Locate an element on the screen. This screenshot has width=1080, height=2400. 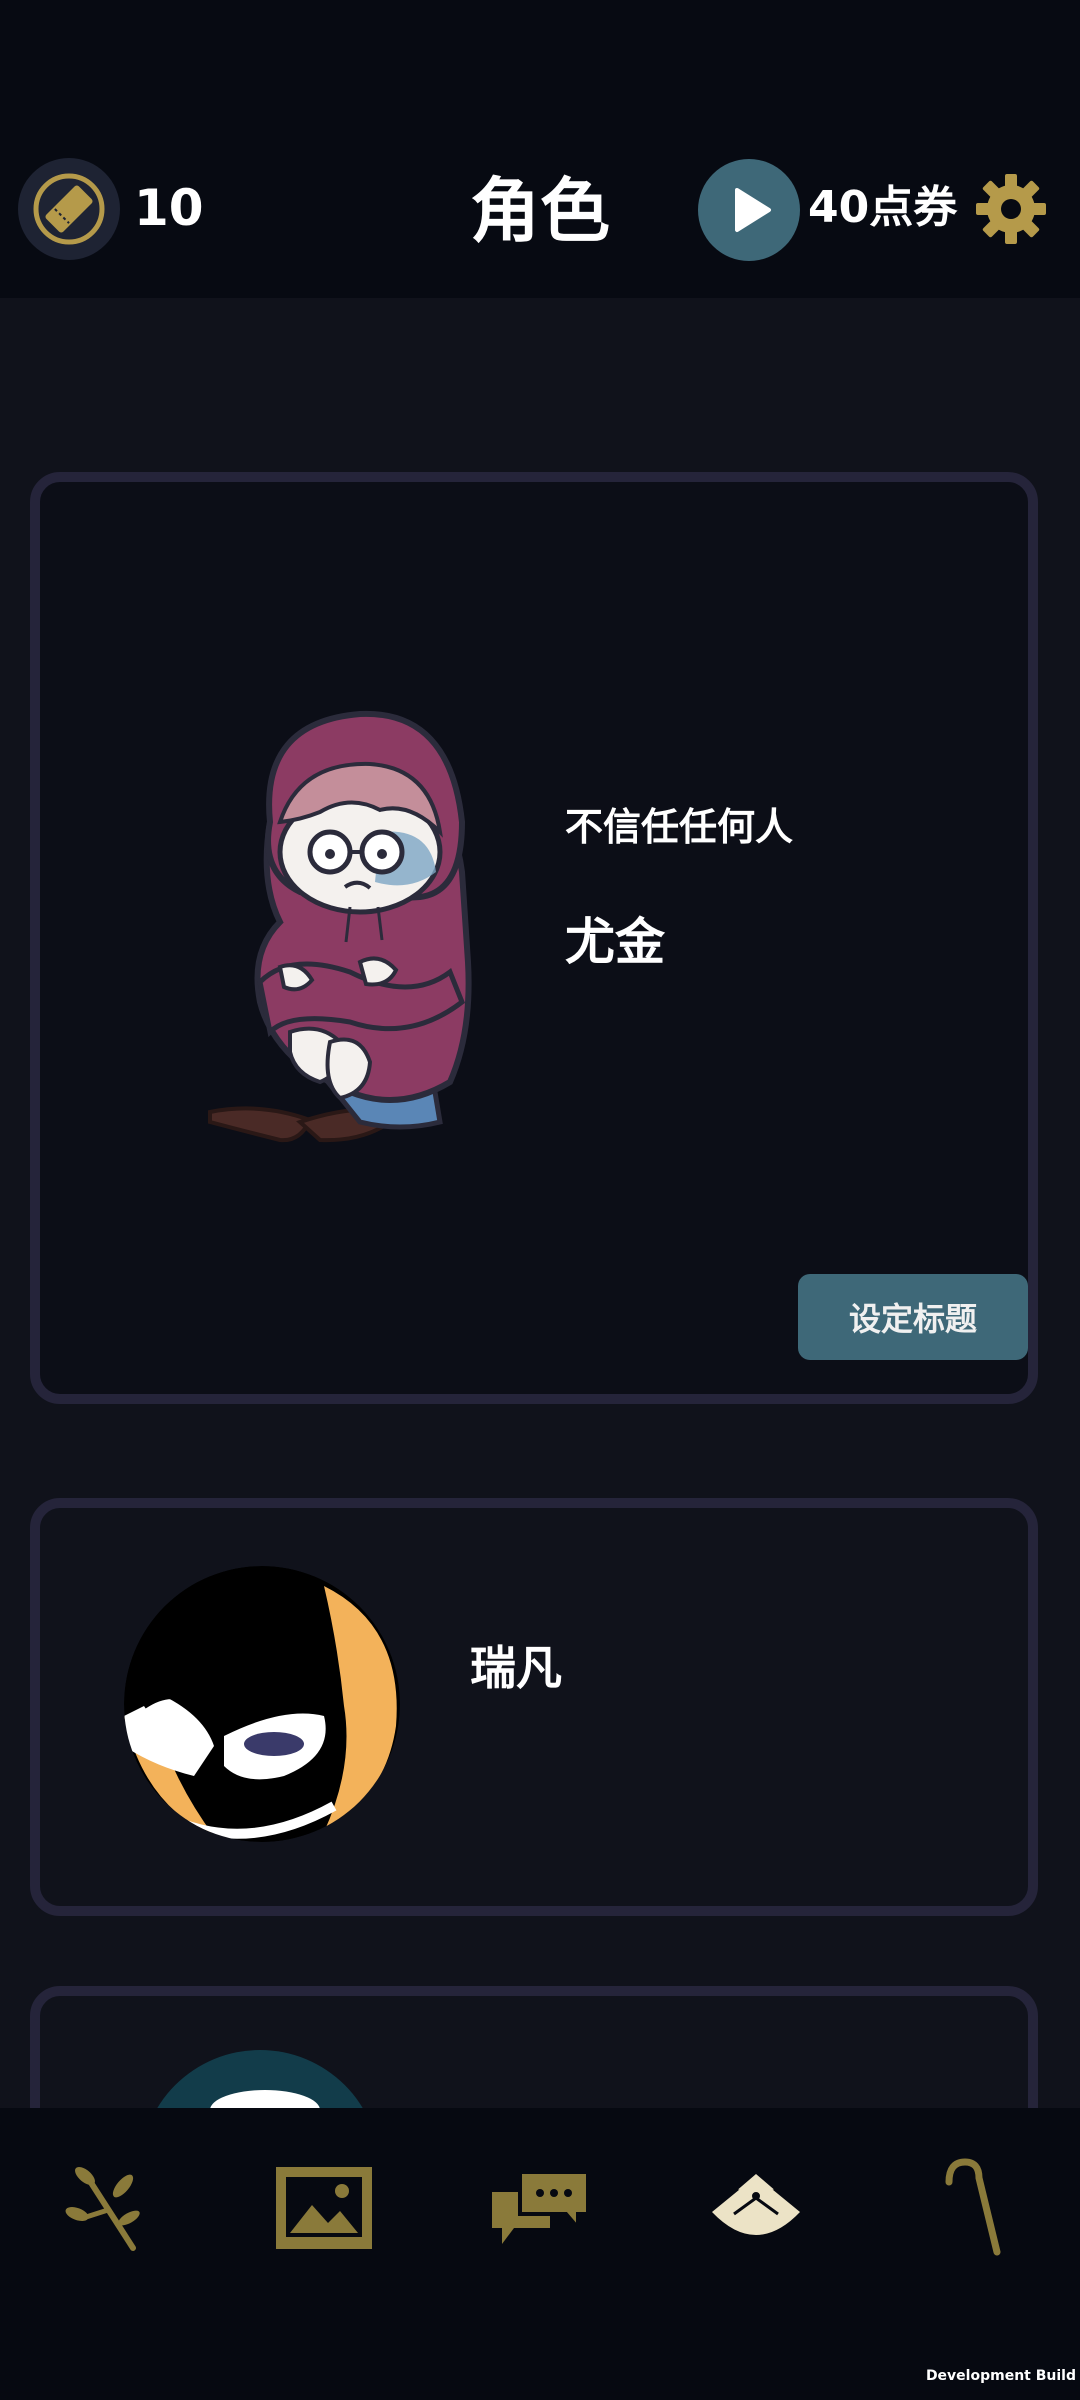
play-ad-button is located at coordinates (749, 210).